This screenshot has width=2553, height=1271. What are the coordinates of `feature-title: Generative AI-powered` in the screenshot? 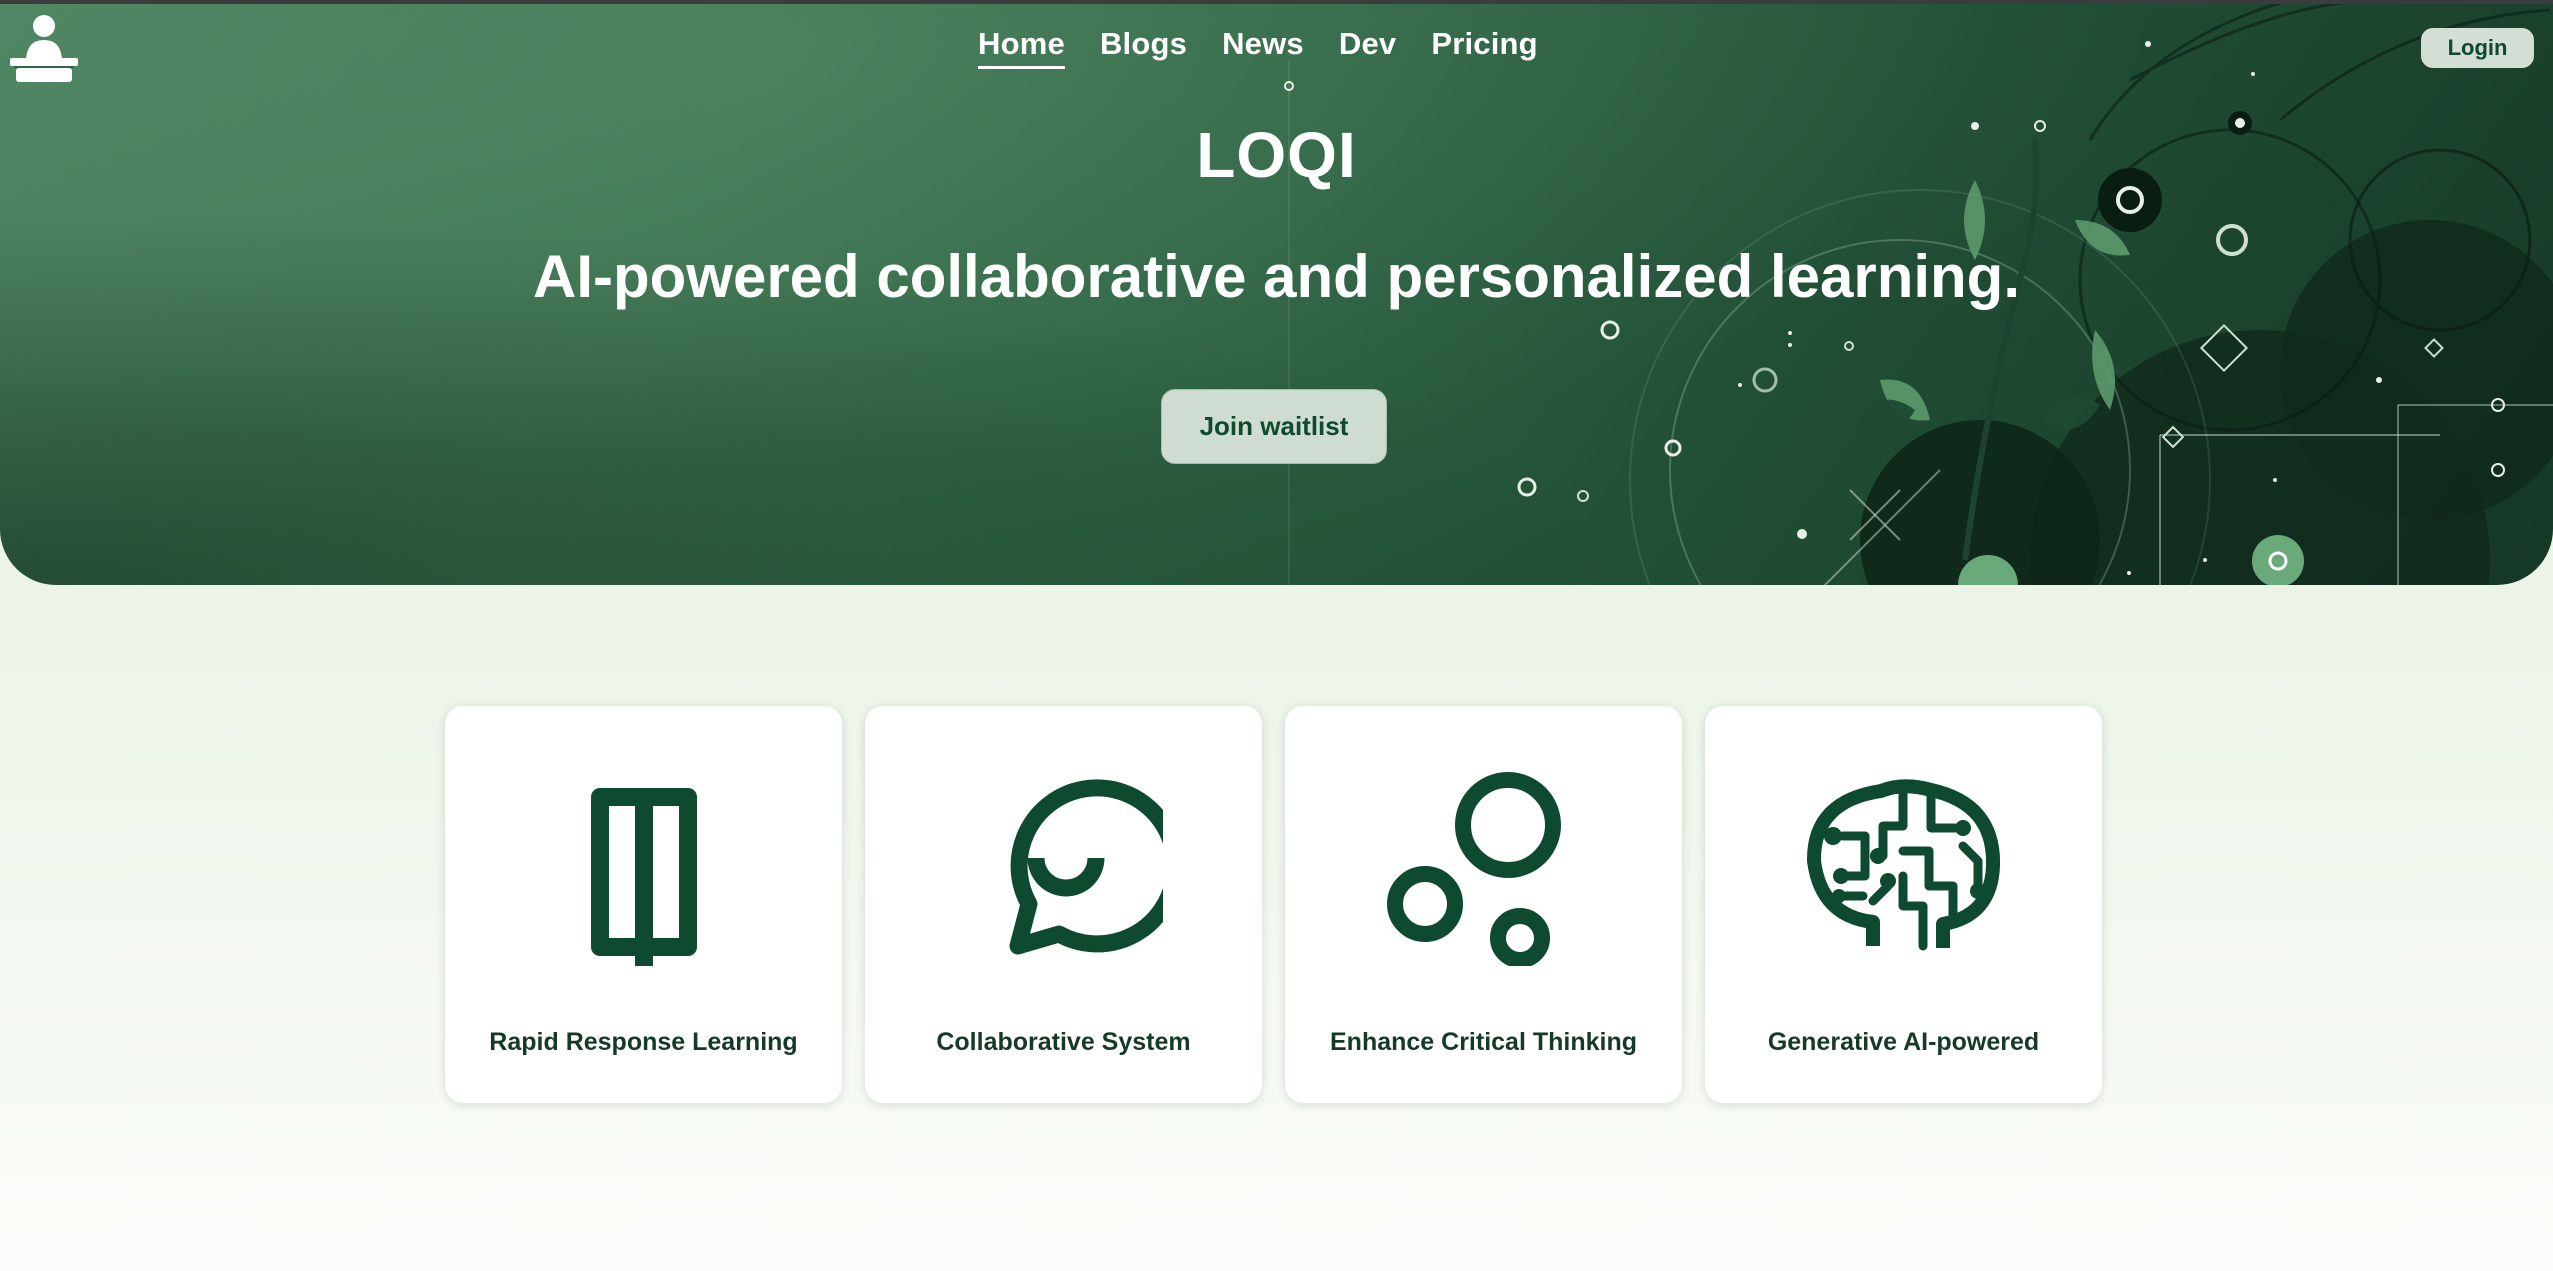 It's located at (1903, 1042).